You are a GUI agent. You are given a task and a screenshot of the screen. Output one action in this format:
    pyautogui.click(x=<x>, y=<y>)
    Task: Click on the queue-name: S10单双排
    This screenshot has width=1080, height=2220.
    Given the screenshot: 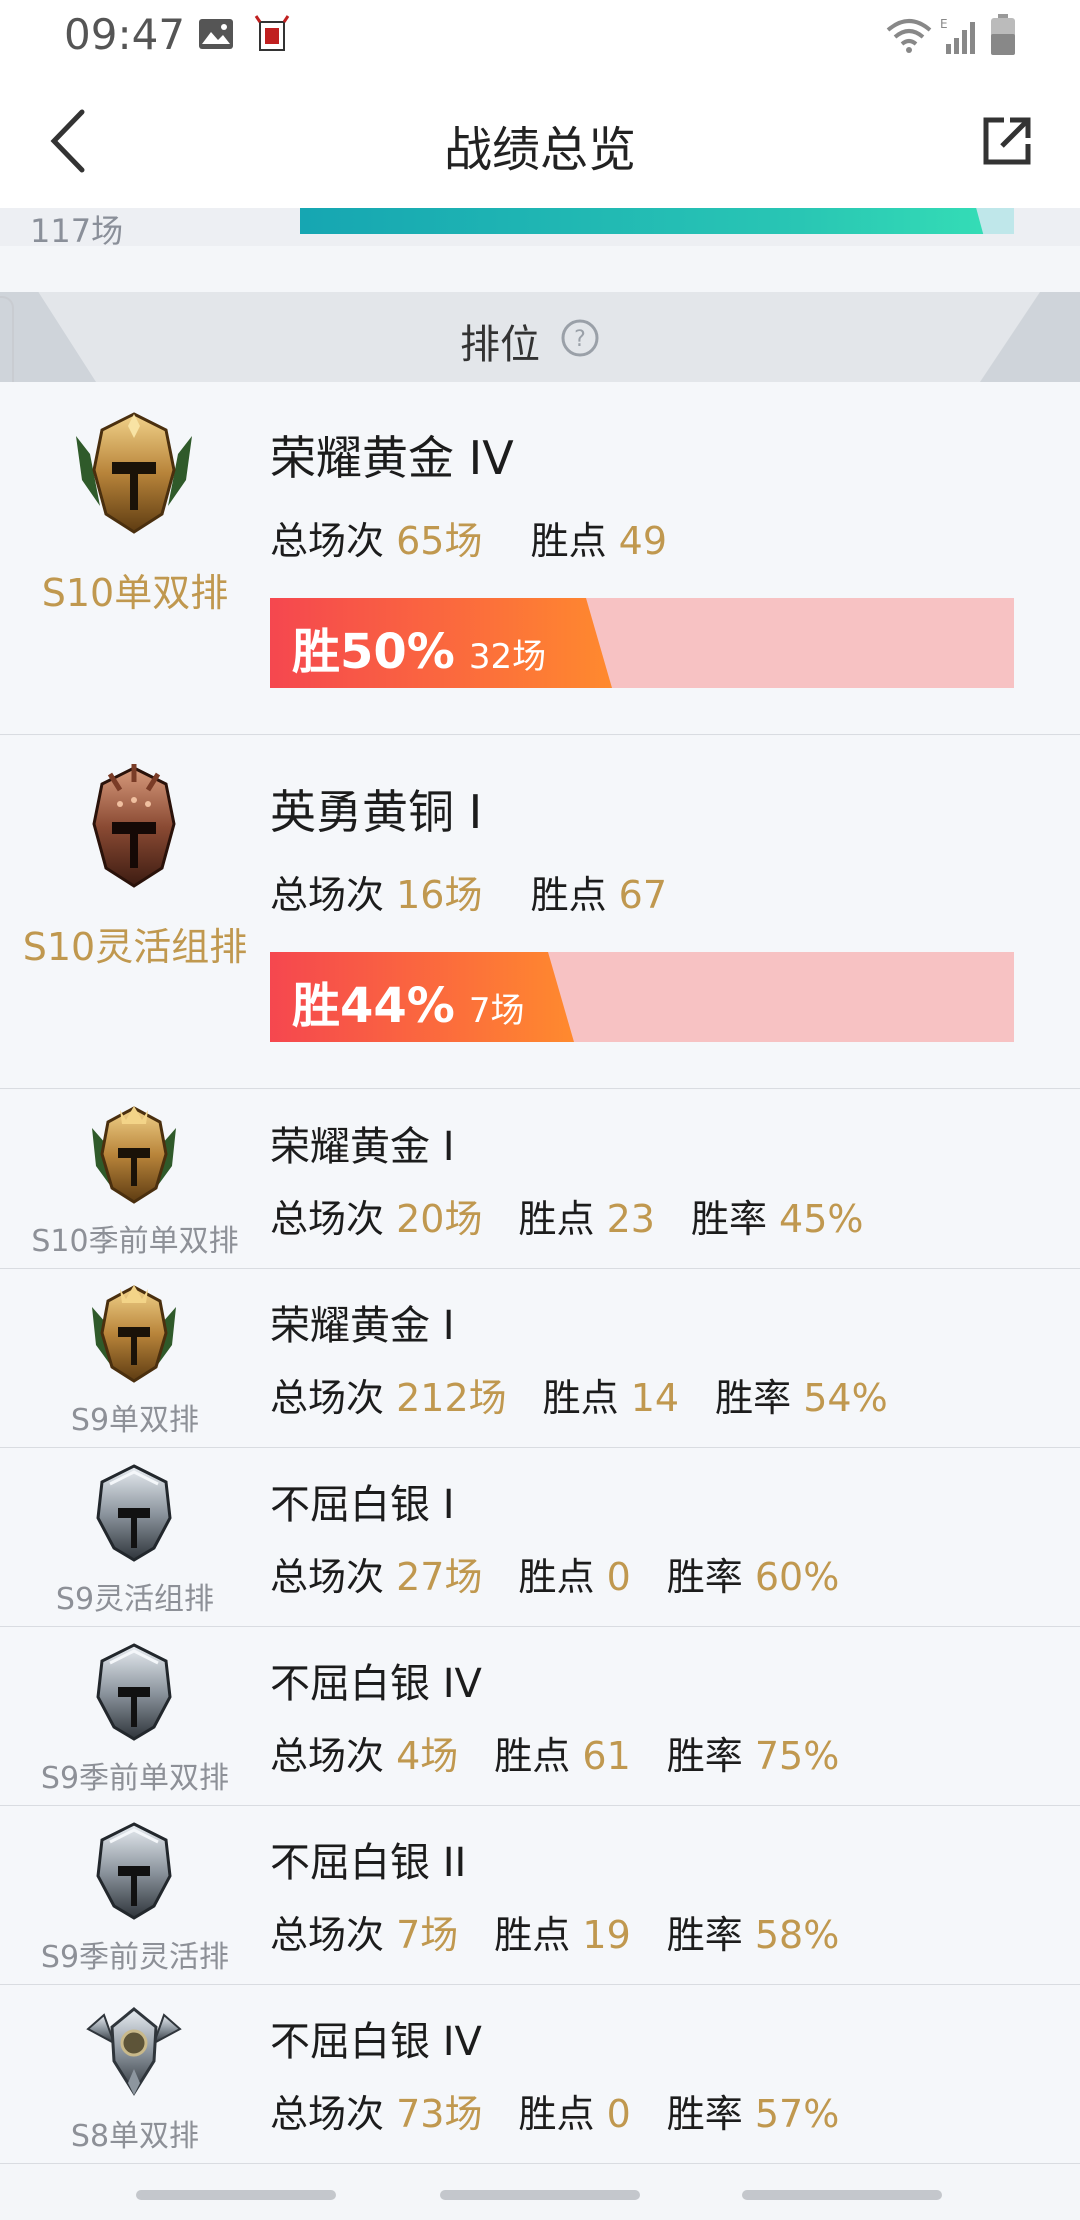 What is the action you would take?
    pyautogui.click(x=135, y=593)
    